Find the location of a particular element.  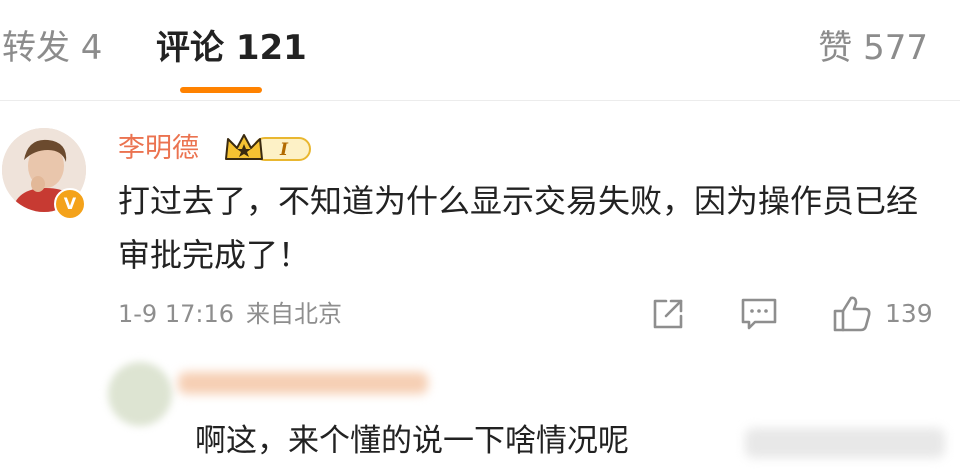

tab-likes: 赞 577 is located at coordinates (873, 48).